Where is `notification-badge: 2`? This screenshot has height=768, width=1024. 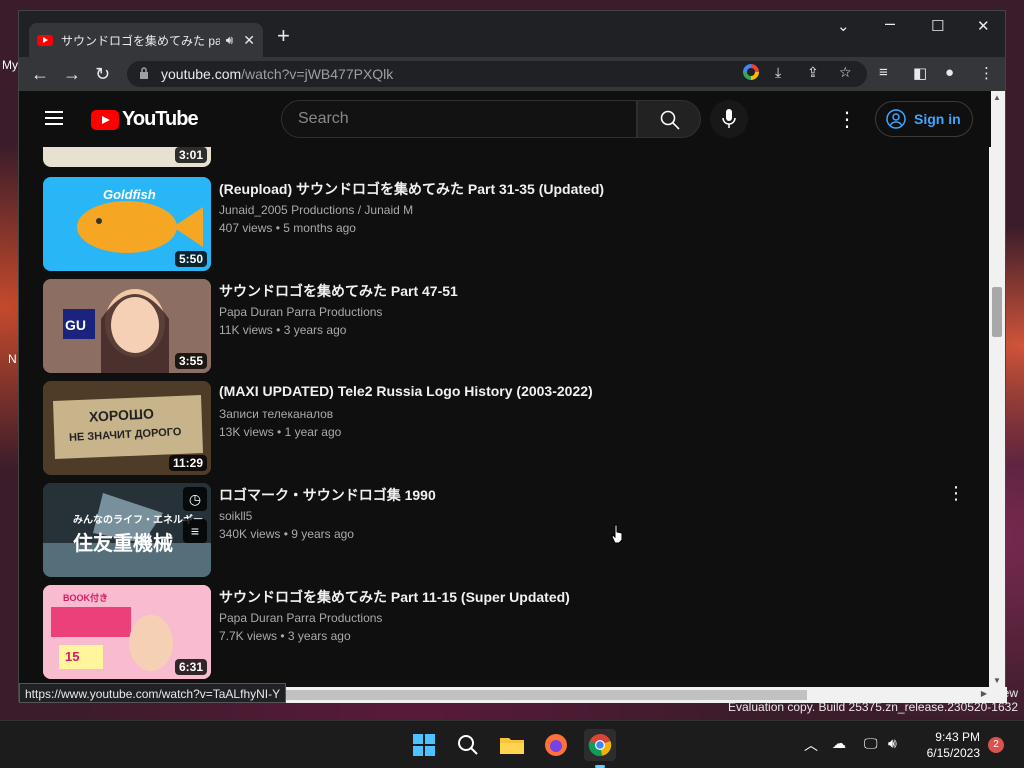 notification-badge: 2 is located at coordinates (996, 745).